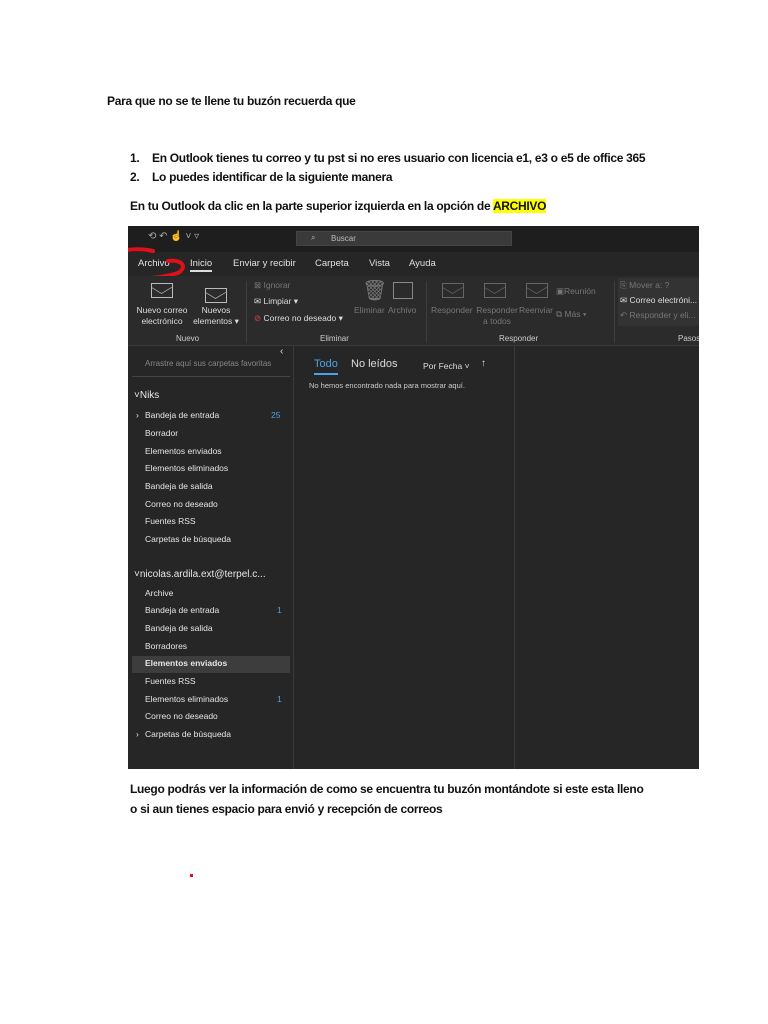  Describe the element at coordinates (188, 338) in the screenshot. I see `group-label-nuevo: Nuevo` at that location.